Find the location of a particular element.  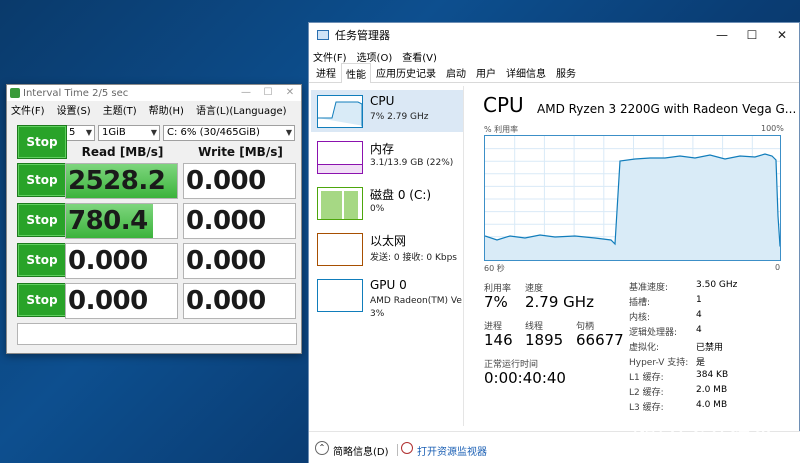

footer-divider is located at coordinates (397, 450).